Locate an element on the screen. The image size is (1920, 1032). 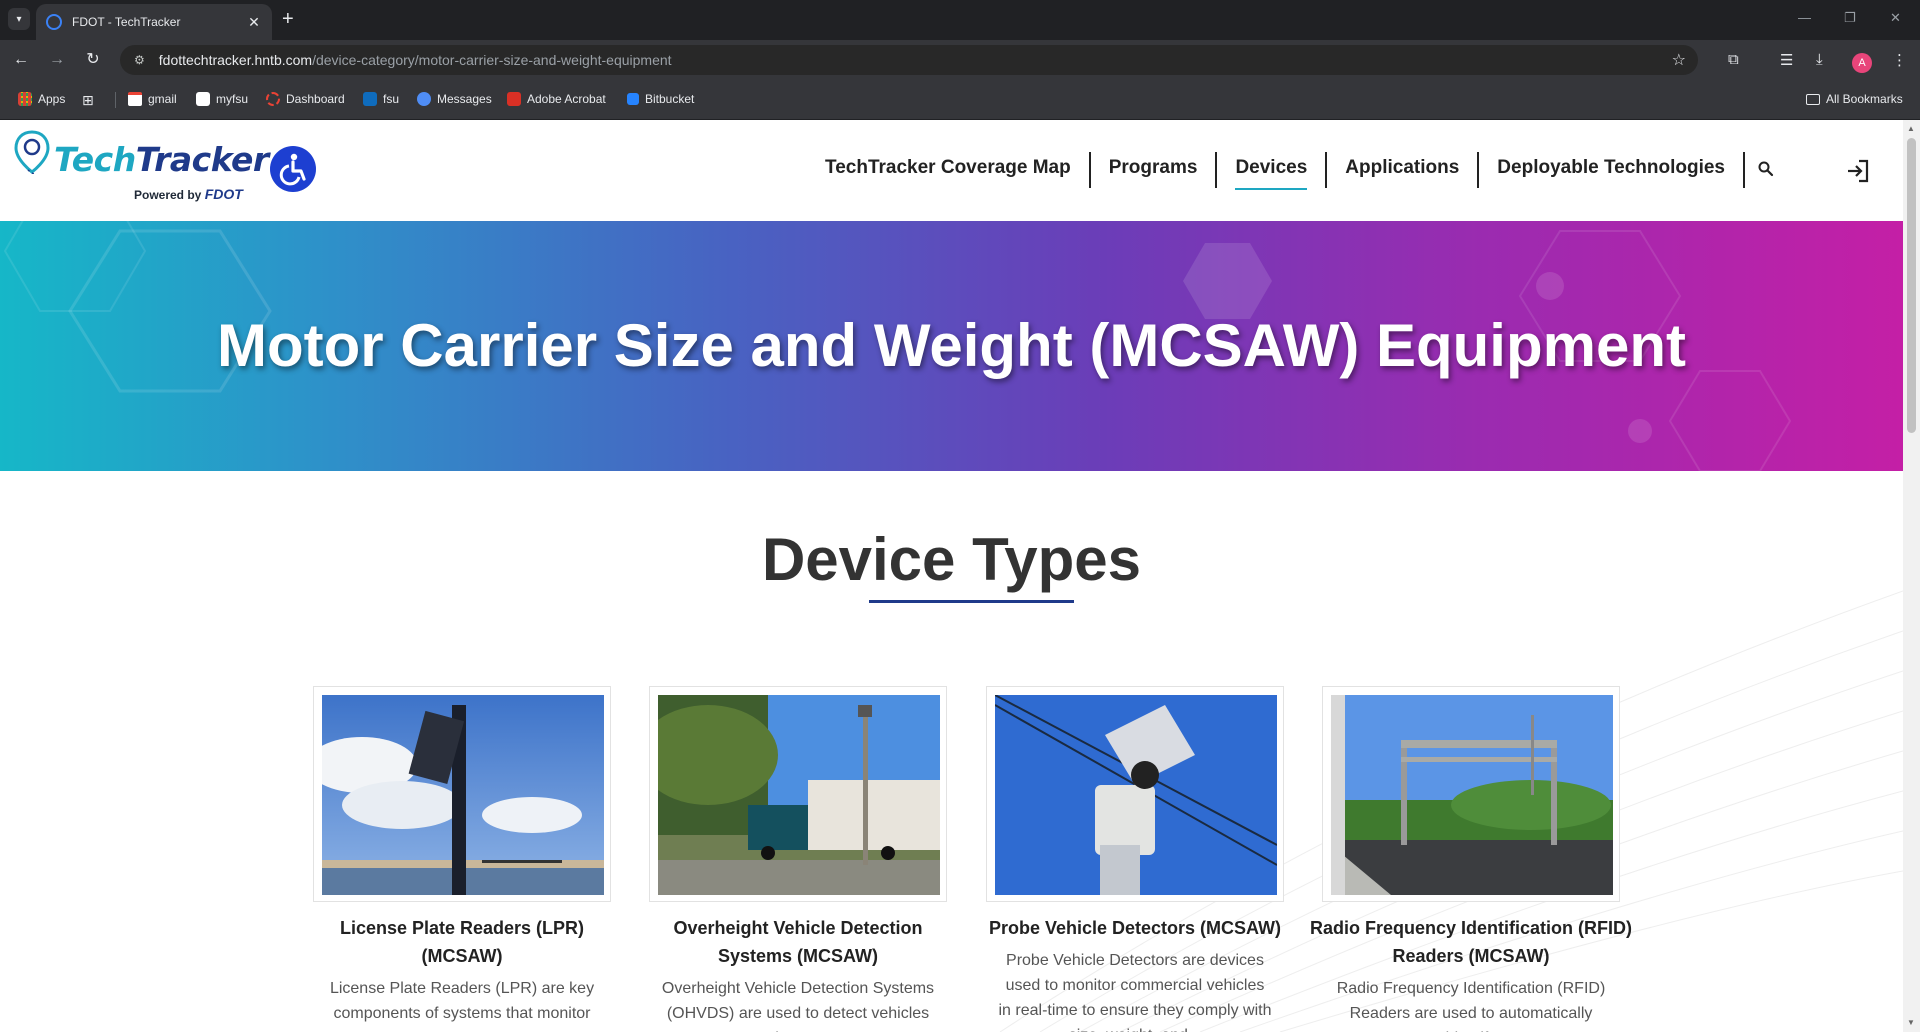
outlook-icon is located at coordinates (370, 99).